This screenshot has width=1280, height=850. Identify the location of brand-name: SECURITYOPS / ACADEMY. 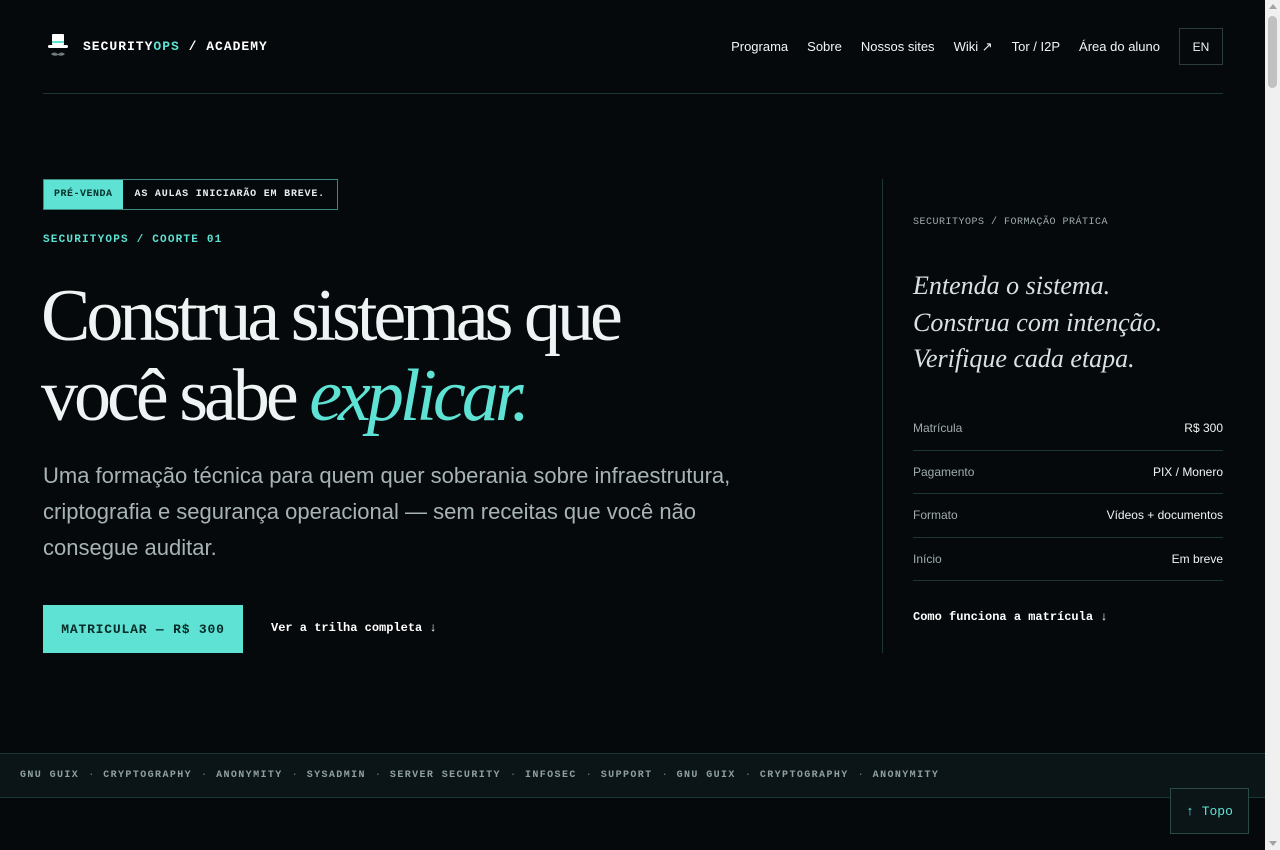
(175, 46).